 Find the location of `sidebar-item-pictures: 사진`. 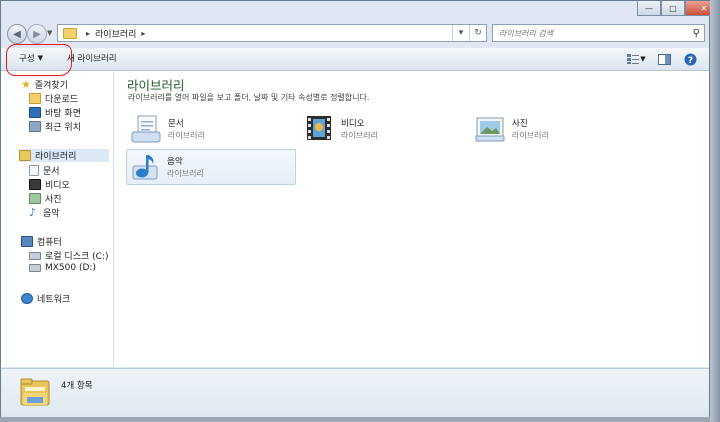

sidebar-item-pictures: 사진 is located at coordinates (45, 198).